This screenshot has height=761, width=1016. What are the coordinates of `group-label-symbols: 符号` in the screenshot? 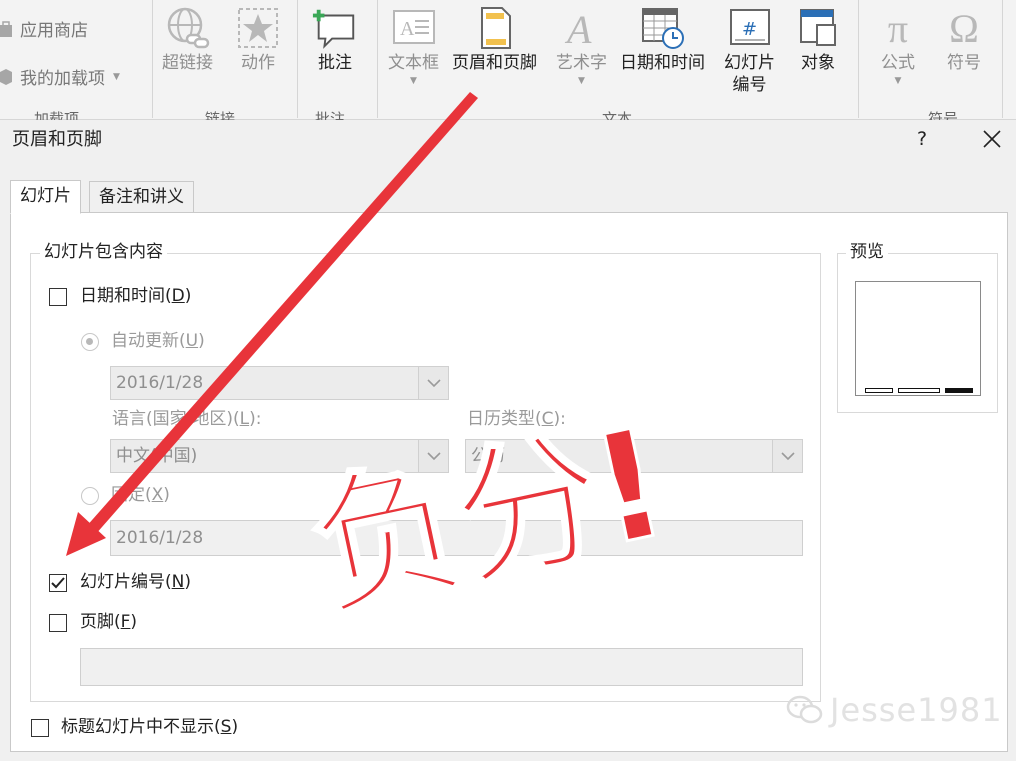 It's located at (943, 115).